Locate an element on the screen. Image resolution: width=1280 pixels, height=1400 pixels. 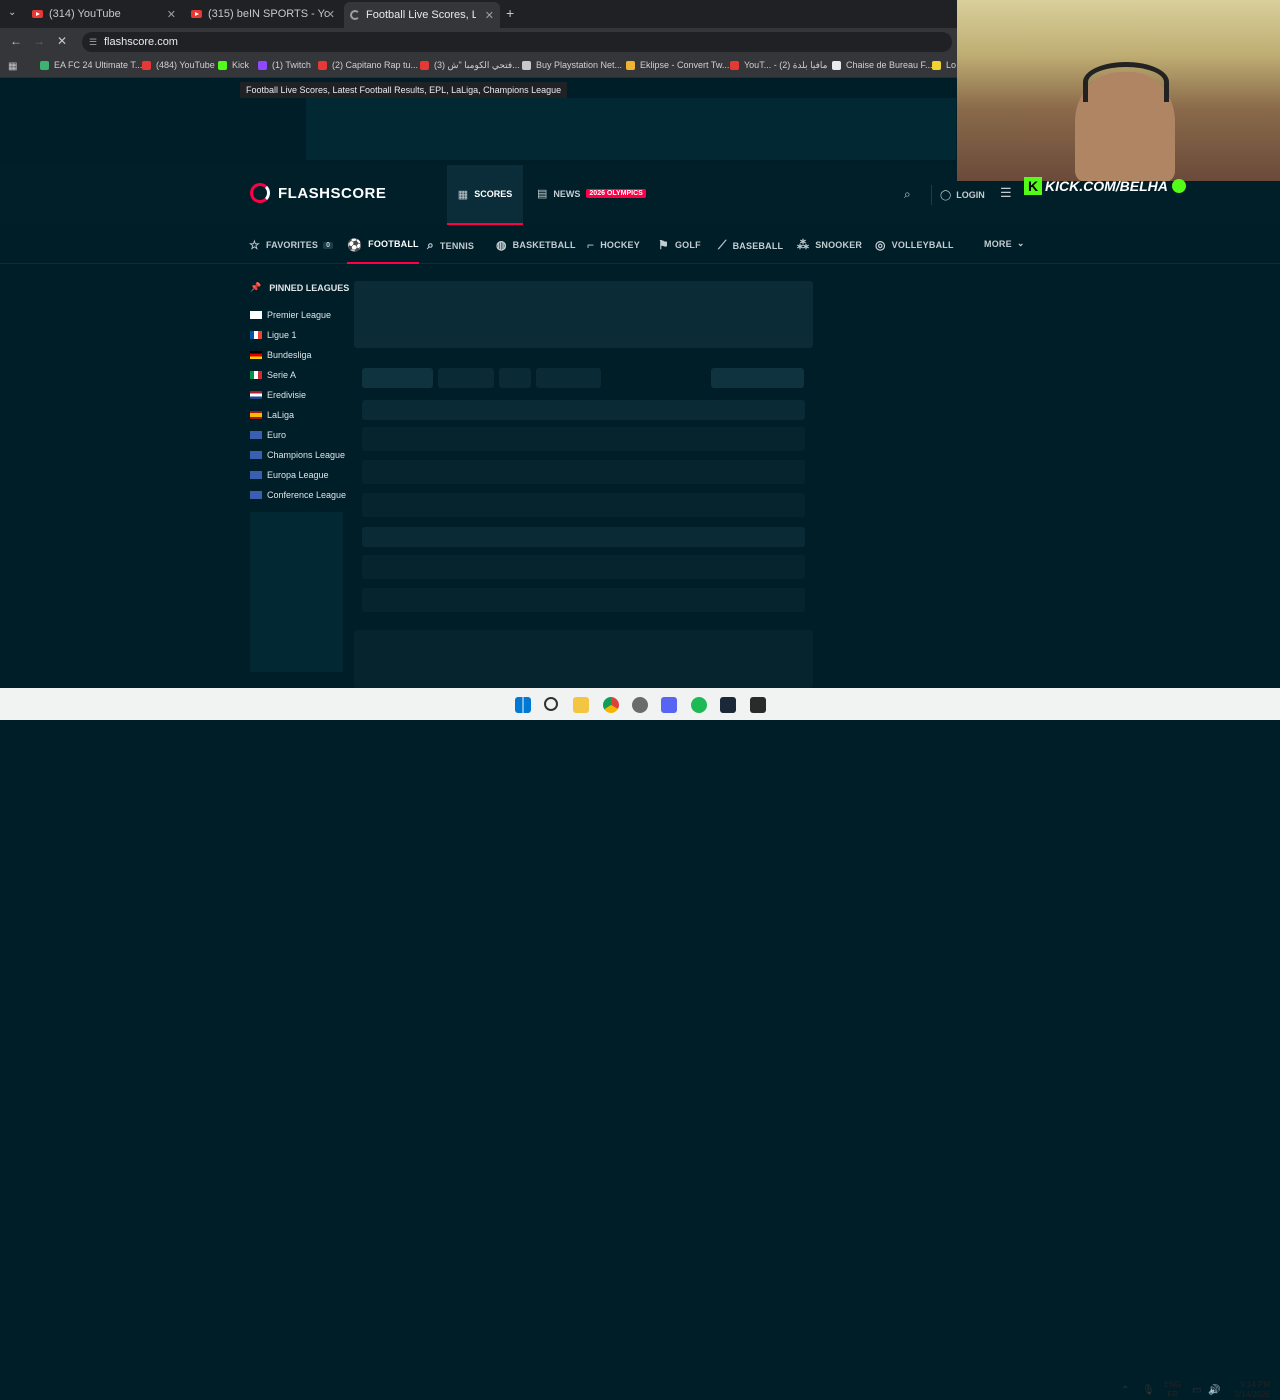
clock: 9:14 PM 2/14/2026 is located at coordinates (1248, 1390).